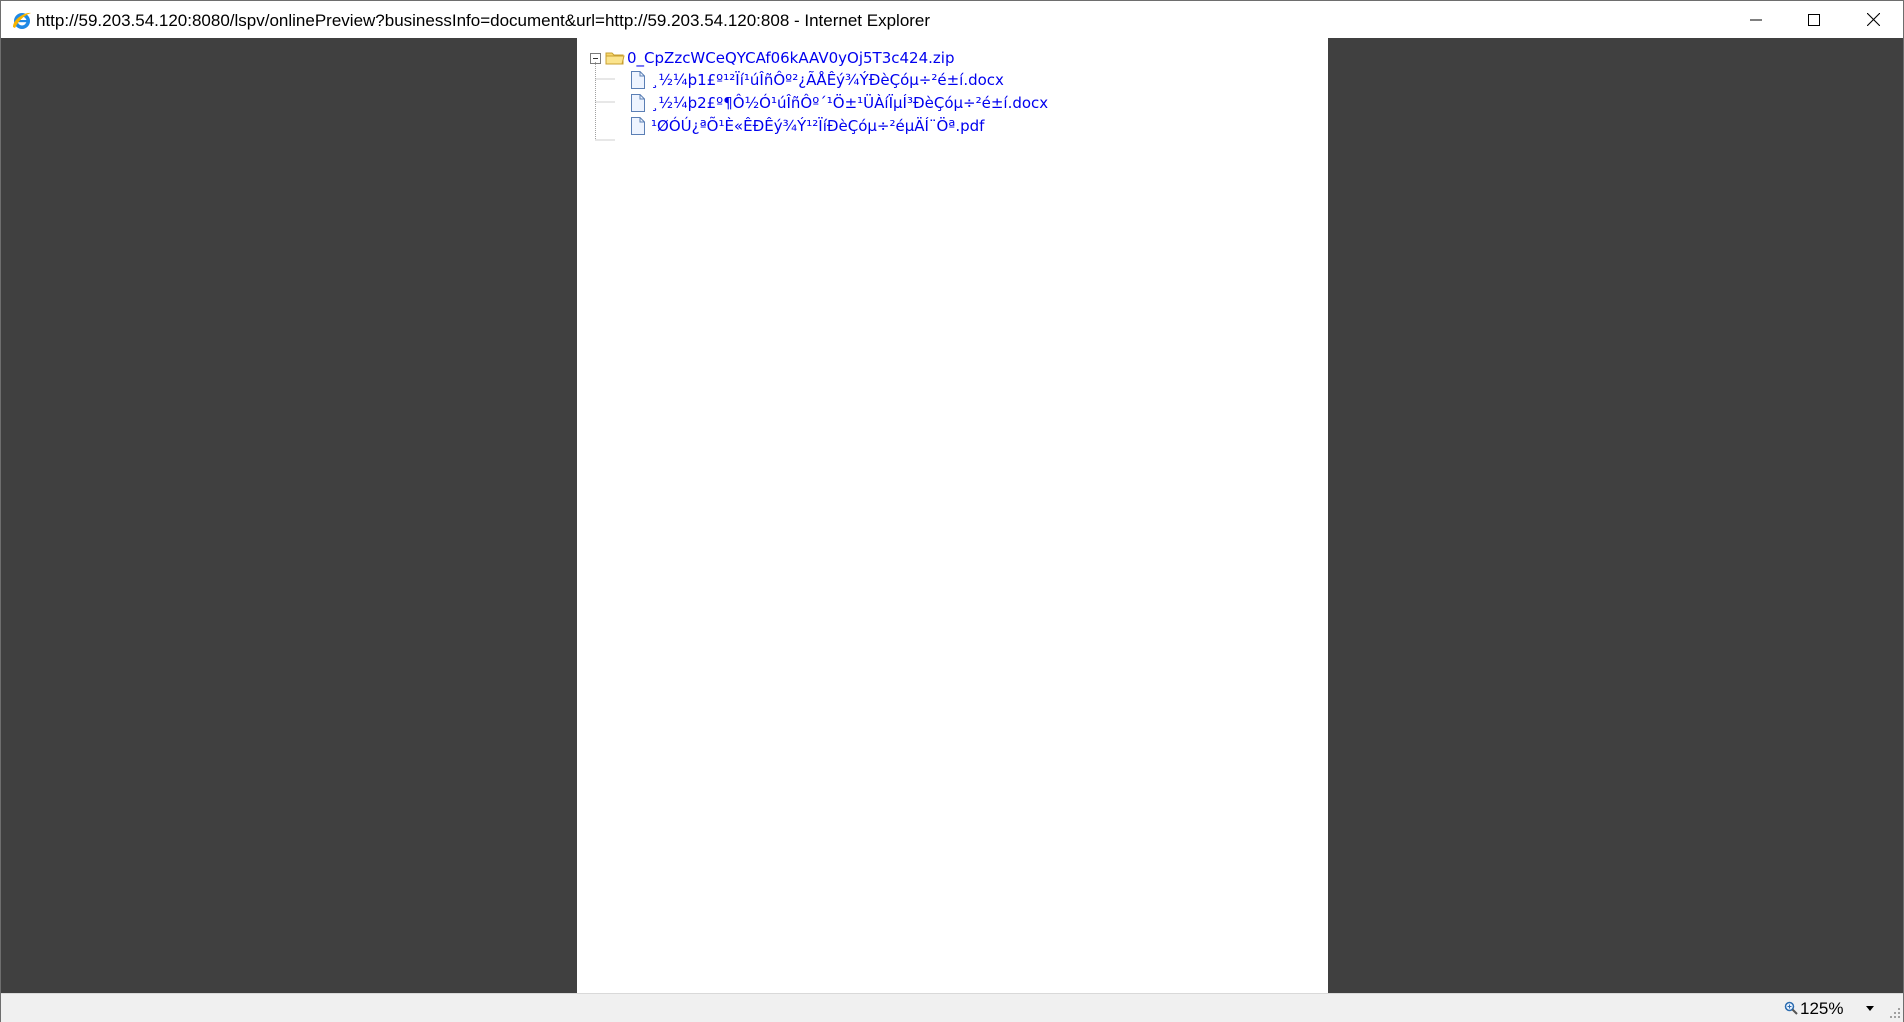 The width and height of the screenshot is (1904, 1022). I want to click on tree-child-node: ¸½¼þ1£º¹²Ïí¹úÎñÔº²¿ÃÅÊý¾ÝÐèÇóµ÷²é±í.docx, so click(817, 80).